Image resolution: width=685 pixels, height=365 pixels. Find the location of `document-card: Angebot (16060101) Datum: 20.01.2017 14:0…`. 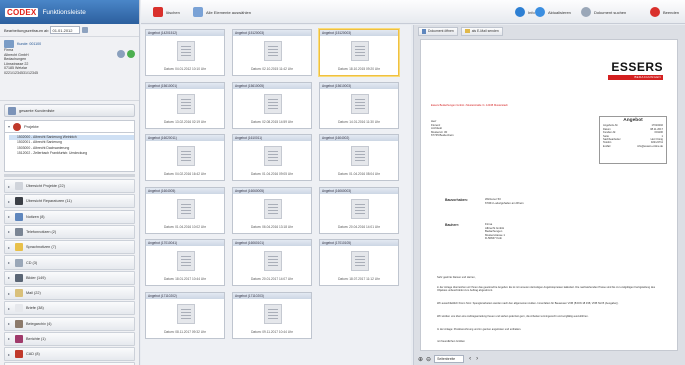

document-card: Angebot (16060101) Datum: 20.01.2017 14:0… is located at coordinates (272, 262).